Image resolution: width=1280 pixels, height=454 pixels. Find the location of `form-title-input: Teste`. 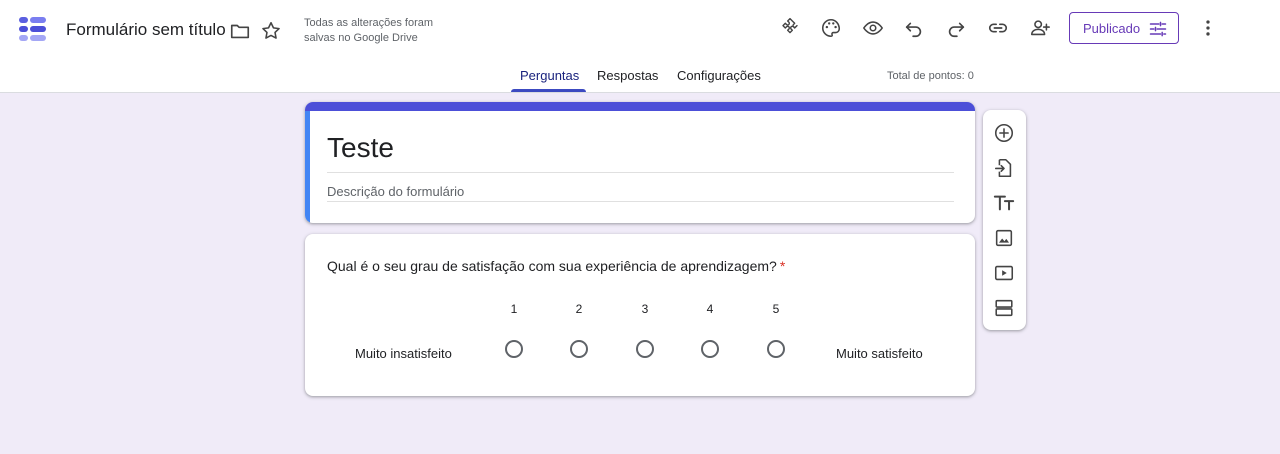

form-title-input: Teste is located at coordinates (360, 148).